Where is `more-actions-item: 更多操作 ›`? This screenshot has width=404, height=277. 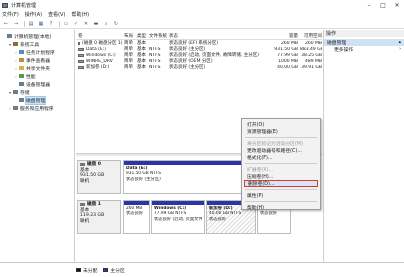 more-actions-item: 更多操作 › is located at coordinates (364, 49).